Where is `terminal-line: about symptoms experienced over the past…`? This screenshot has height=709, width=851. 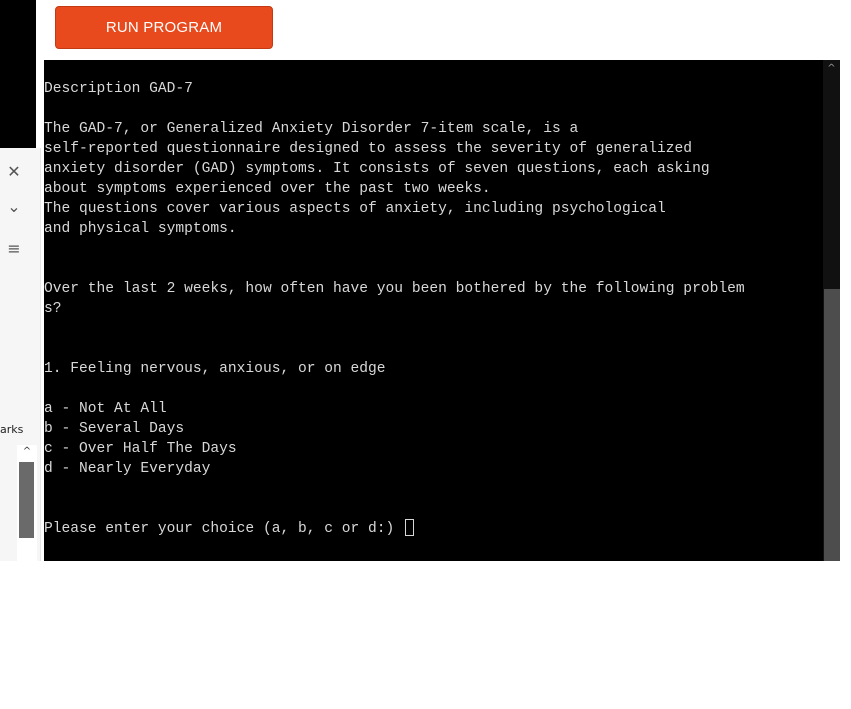
terminal-line: about symptoms experienced over the past… is located at coordinates (267, 189).